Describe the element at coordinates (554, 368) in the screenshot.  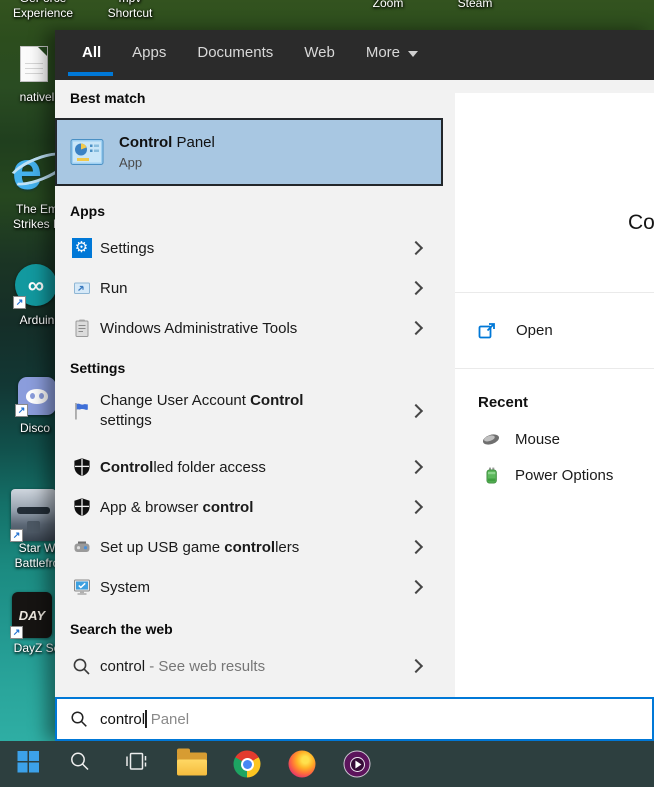
I see `divider` at that location.